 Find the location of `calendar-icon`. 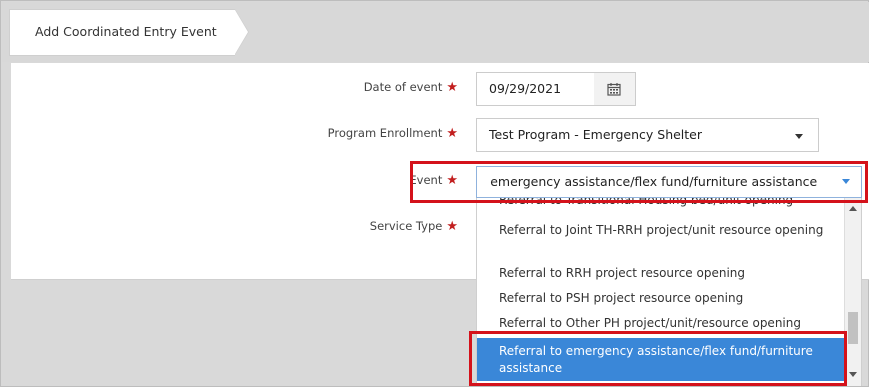

calendar-icon is located at coordinates (614, 89).